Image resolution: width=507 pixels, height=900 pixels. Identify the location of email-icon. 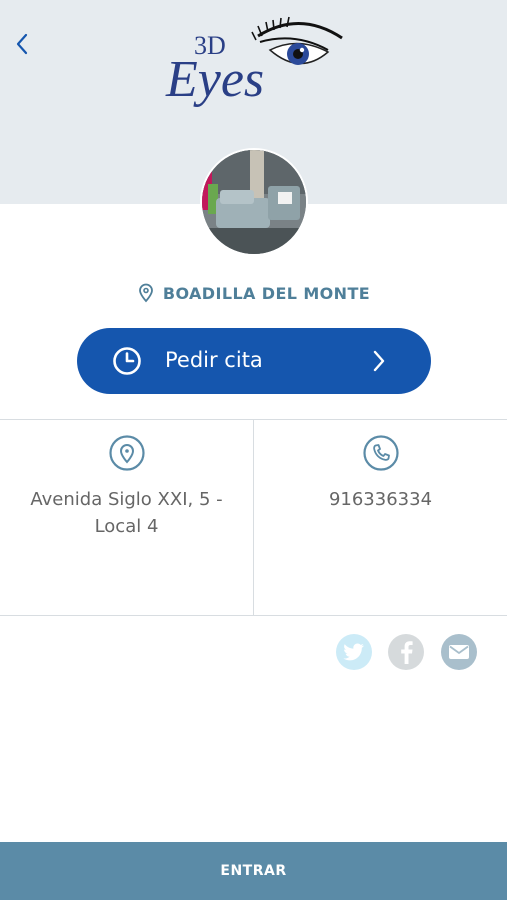
(459, 652).